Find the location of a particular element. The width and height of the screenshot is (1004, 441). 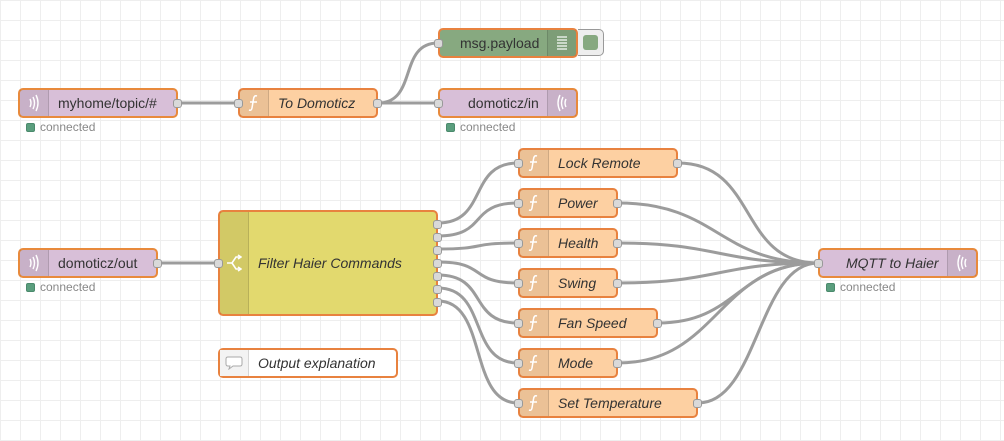

function-node-lock-remote: Lock Remote is located at coordinates (598, 163).